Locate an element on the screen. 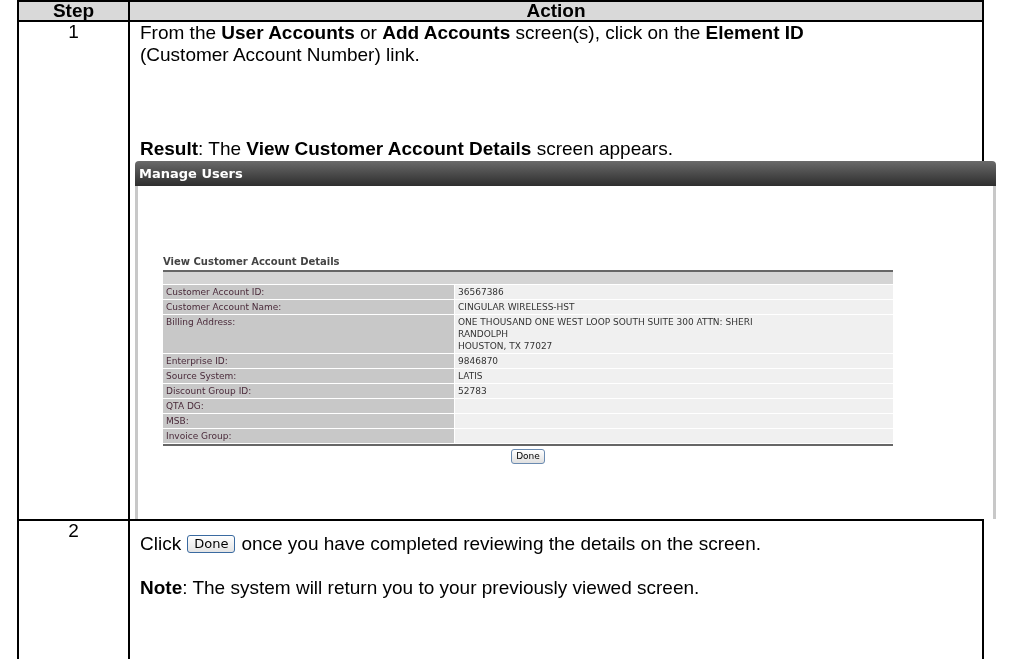 The width and height of the screenshot is (1014, 659). note-text: Note: The system will return you to your previously viewed screen. is located at coordinates (420, 588).